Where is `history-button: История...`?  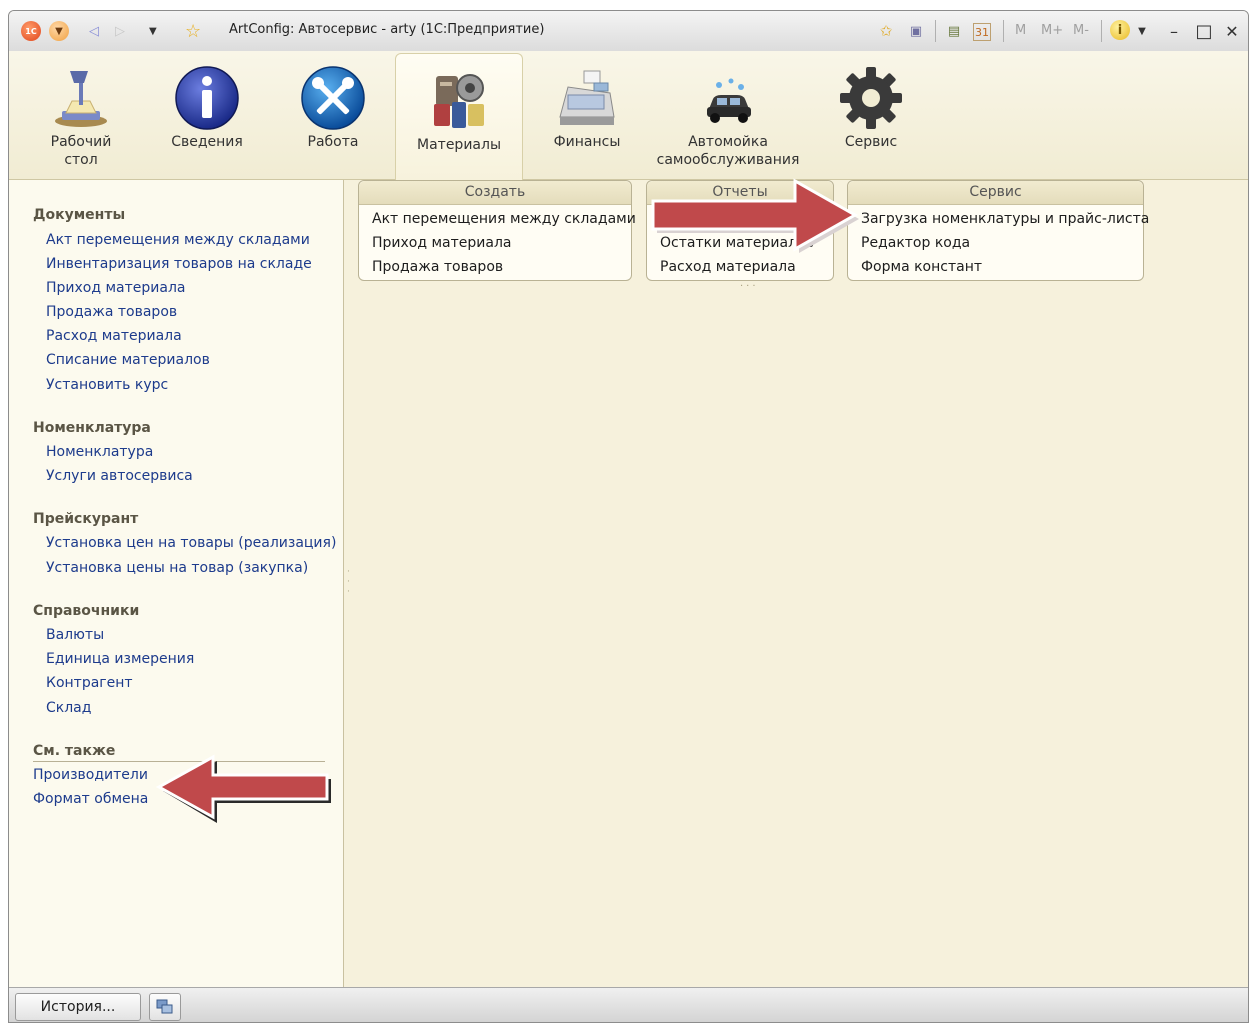 history-button: История... is located at coordinates (78, 1007).